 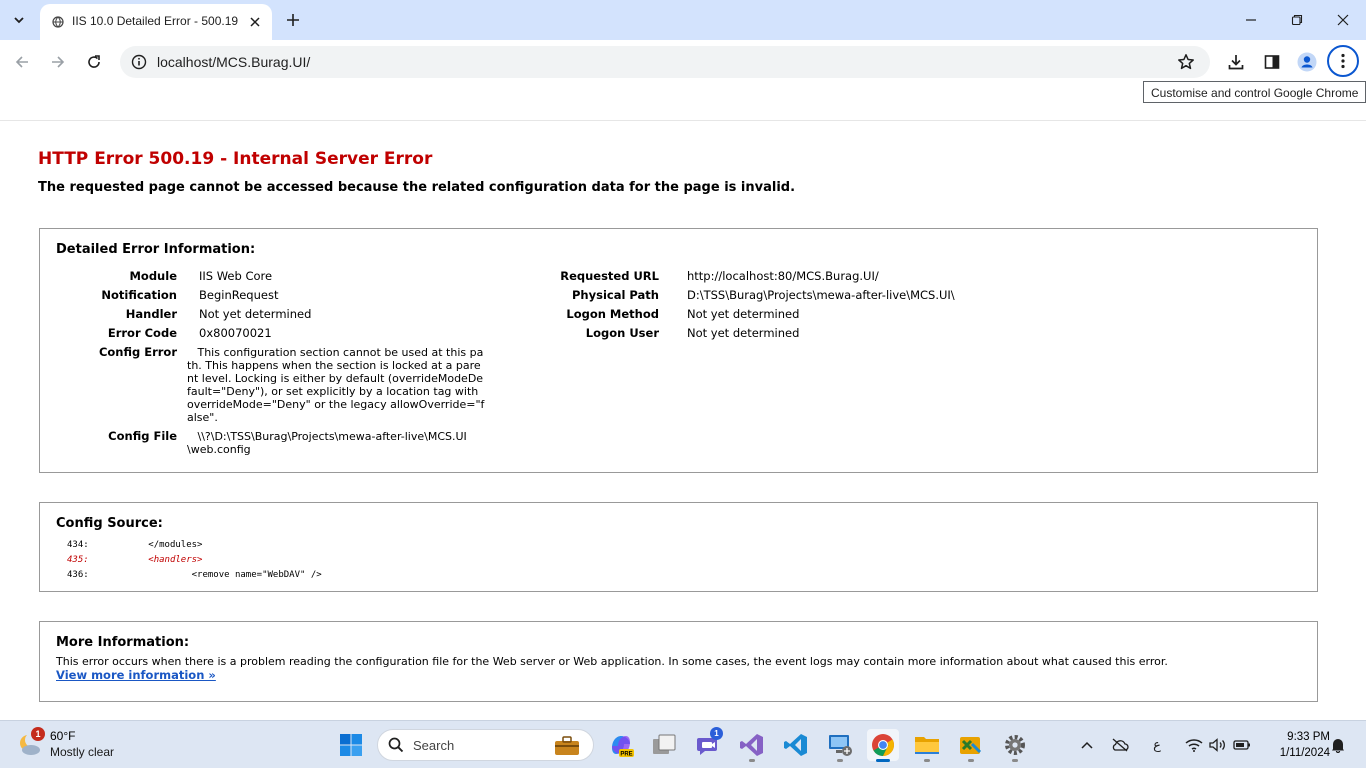 I want to click on chrome-menu-button, so click(x=1343, y=61).